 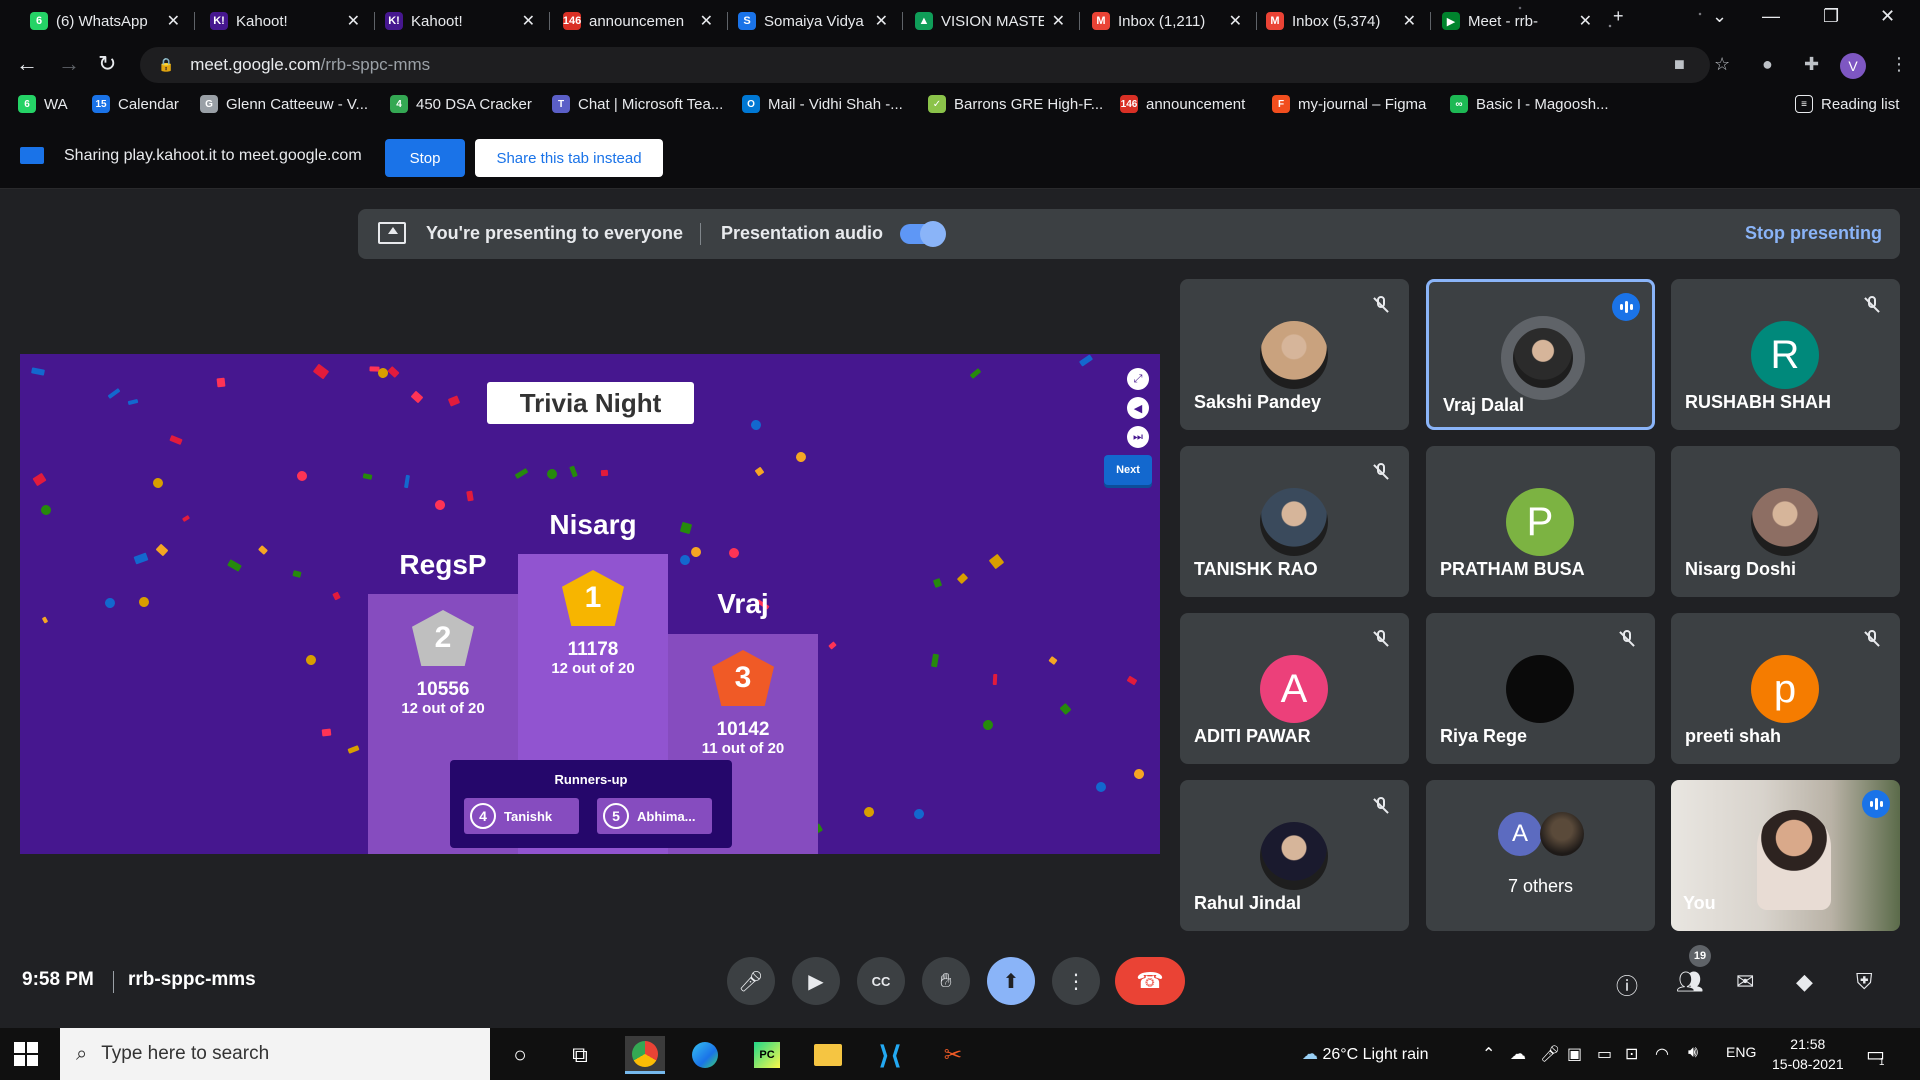 I want to click on microphone-button: 🎤︎, so click(x=751, y=981).